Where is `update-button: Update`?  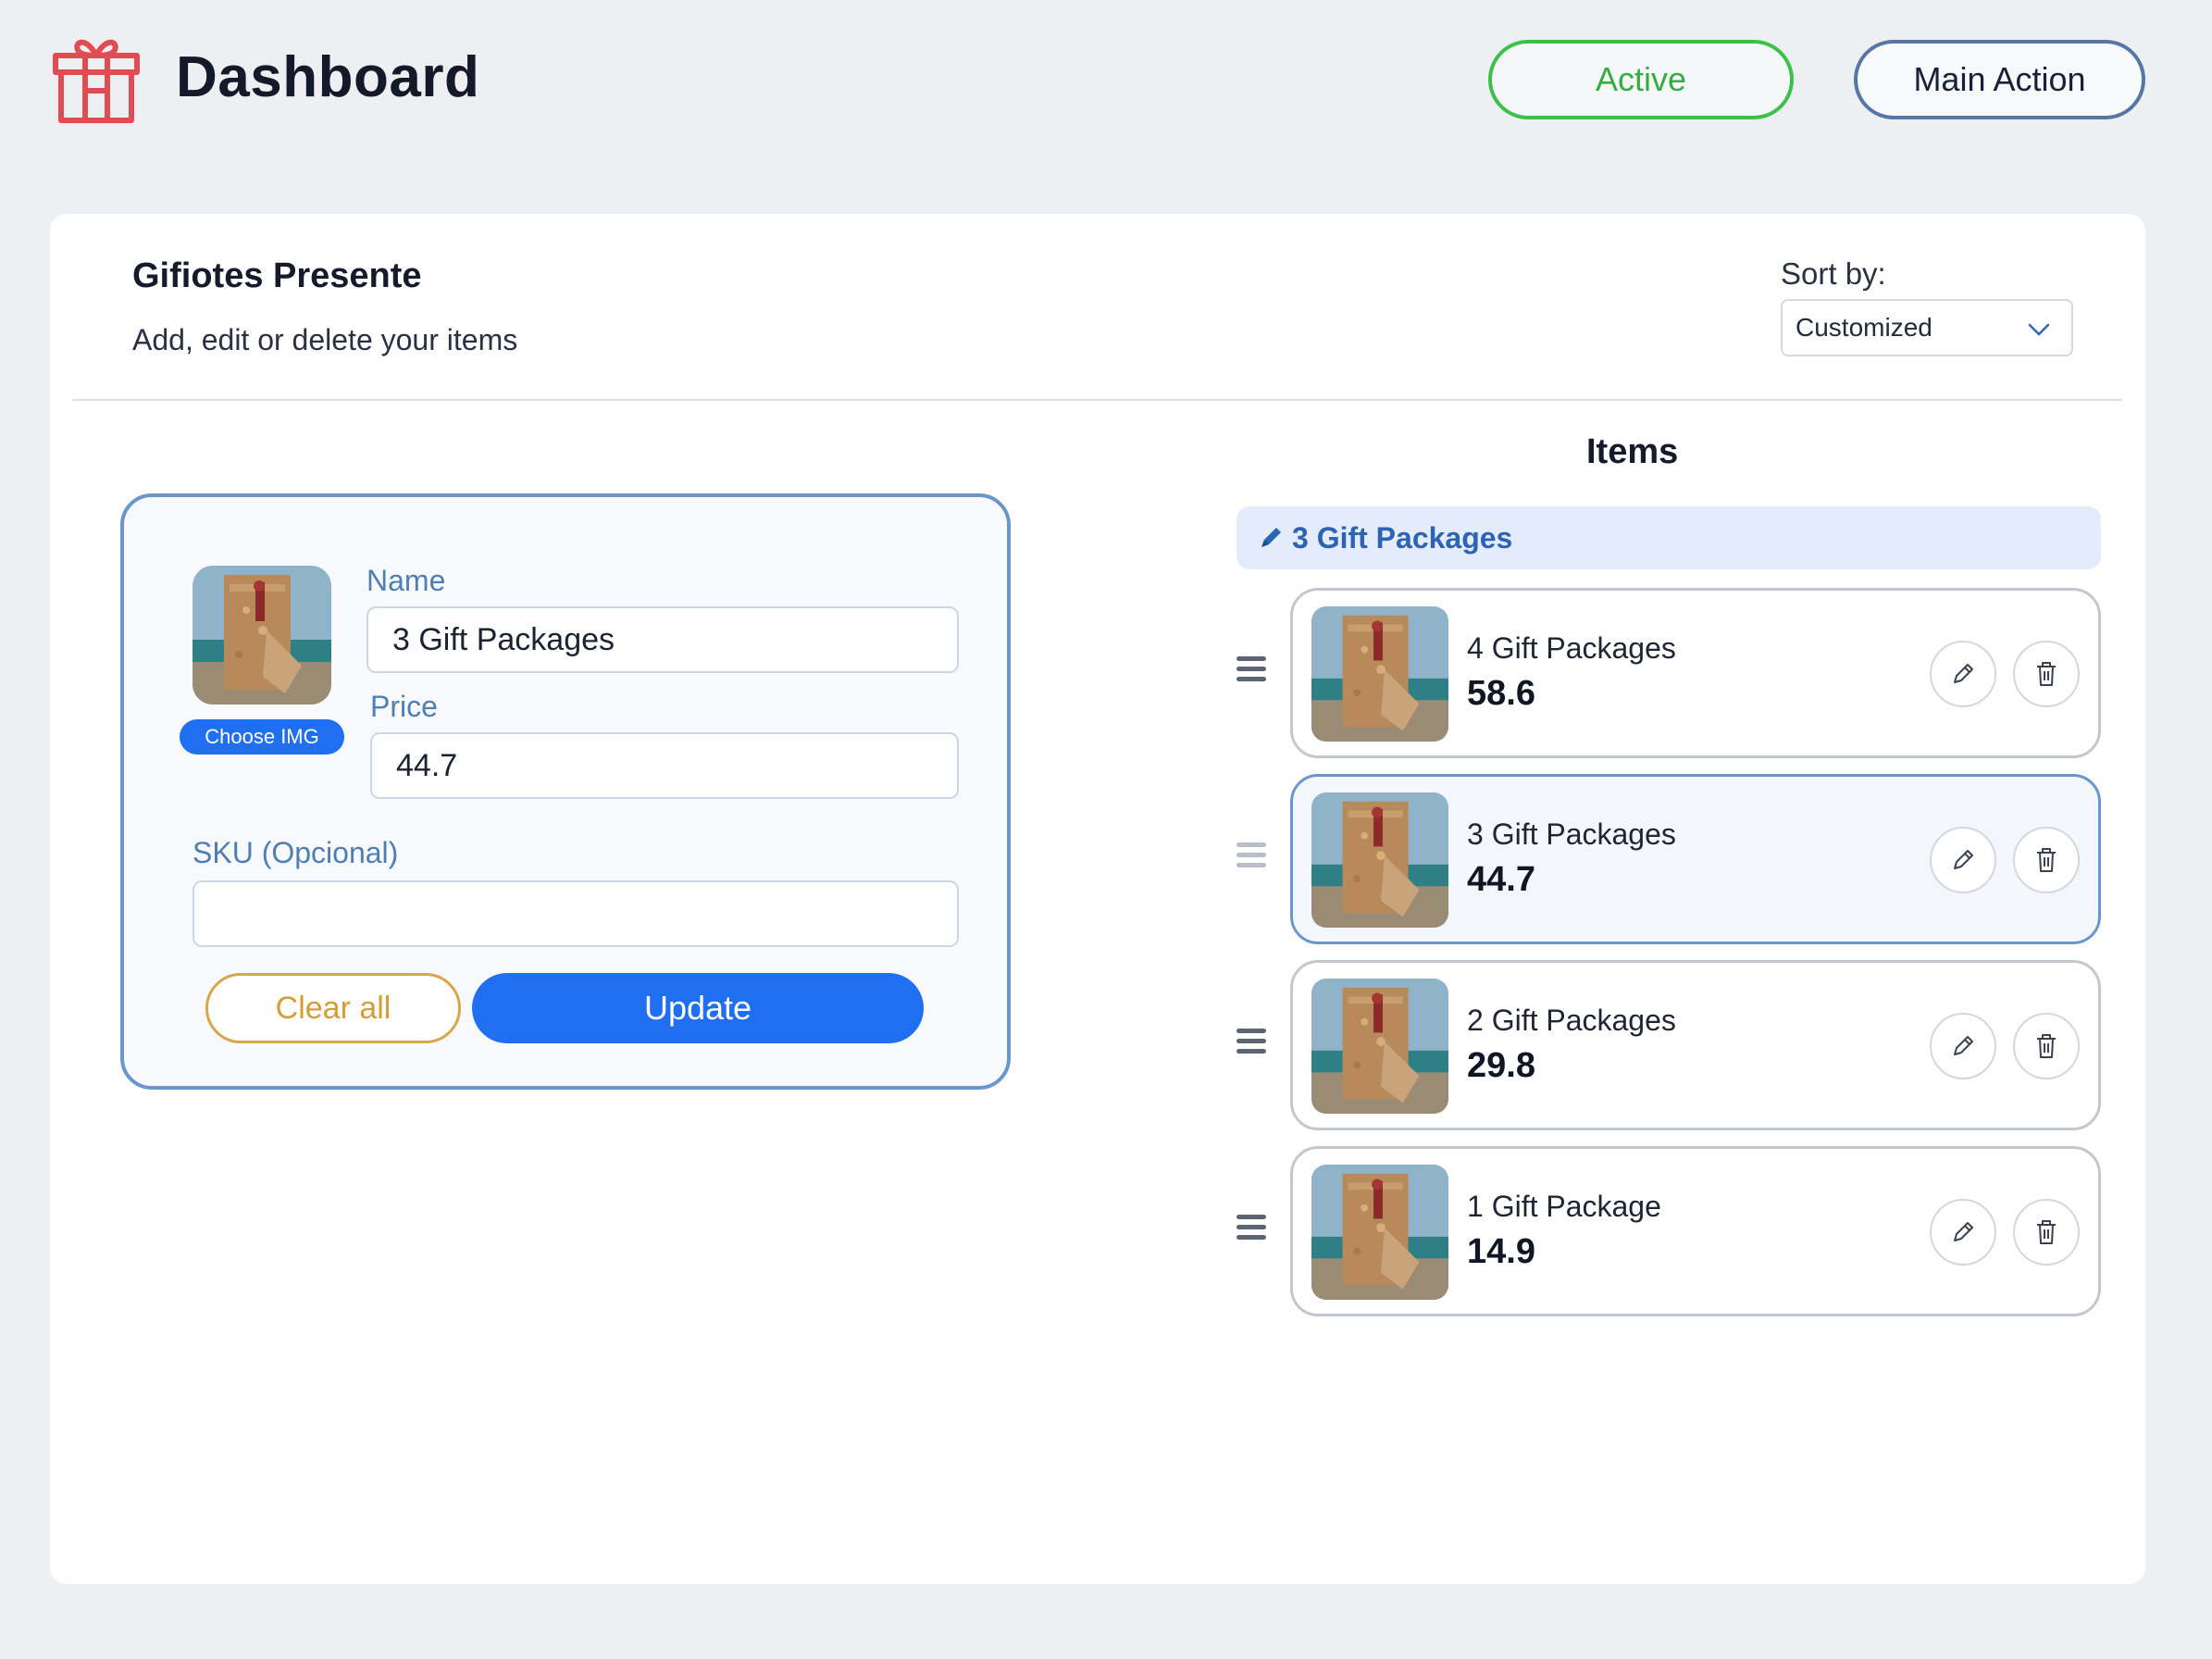
update-button: Update is located at coordinates (698, 1008).